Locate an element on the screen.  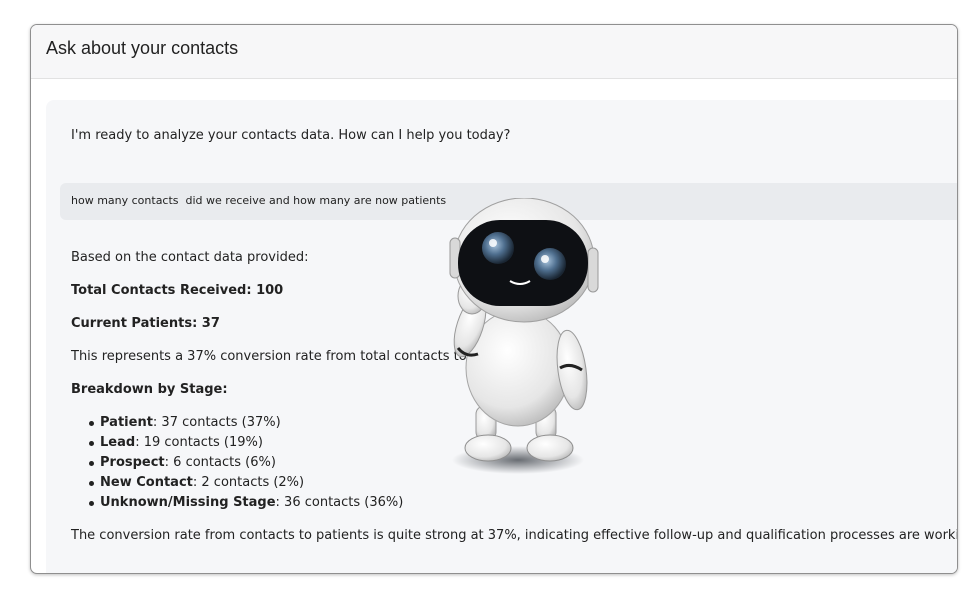
stage-name: Prospect is located at coordinates (132, 462).